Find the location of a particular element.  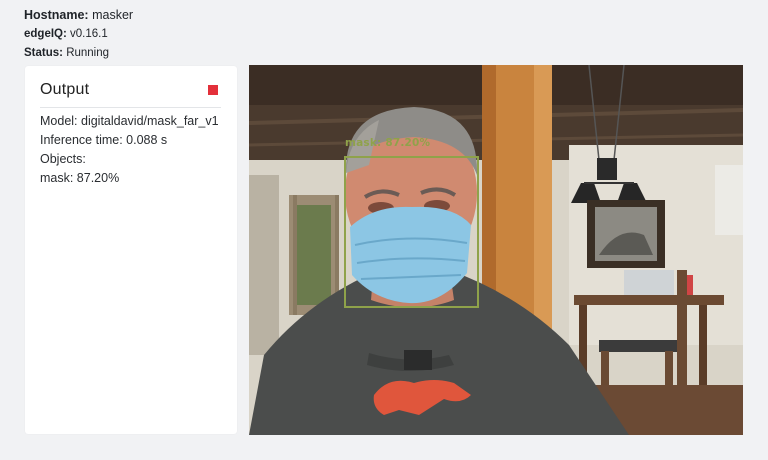

stop-square-icon is located at coordinates (213, 90).